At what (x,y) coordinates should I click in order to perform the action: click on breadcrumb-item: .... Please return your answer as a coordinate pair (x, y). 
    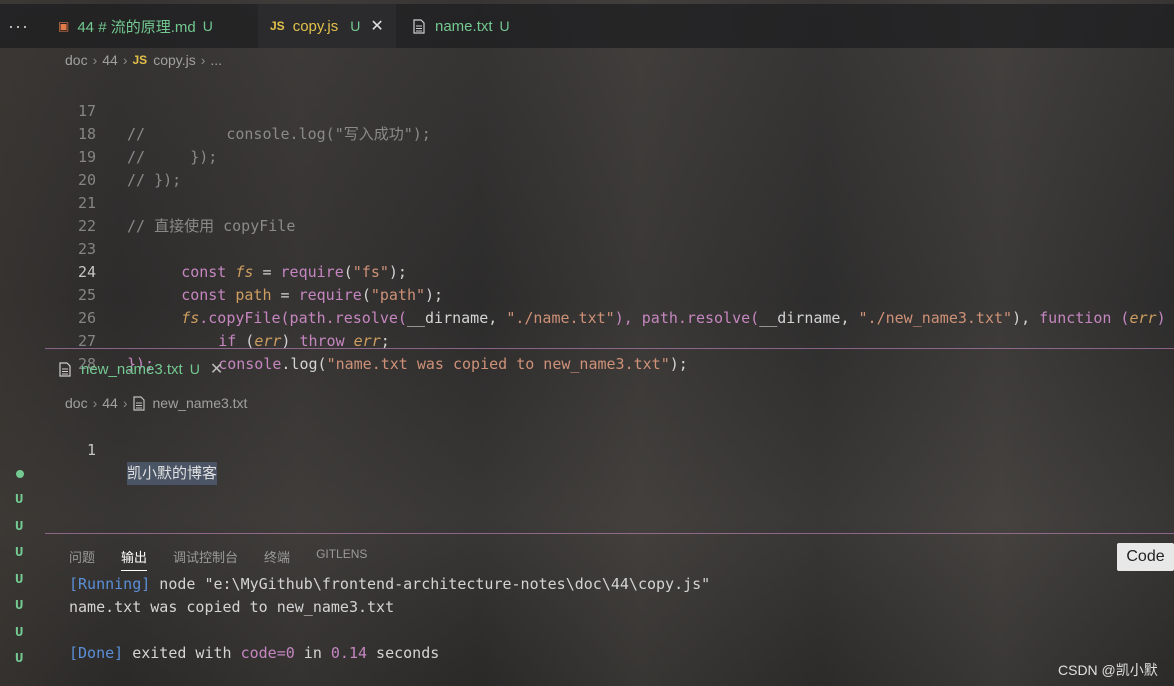
    Looking at the image, I should click on (216, 60).